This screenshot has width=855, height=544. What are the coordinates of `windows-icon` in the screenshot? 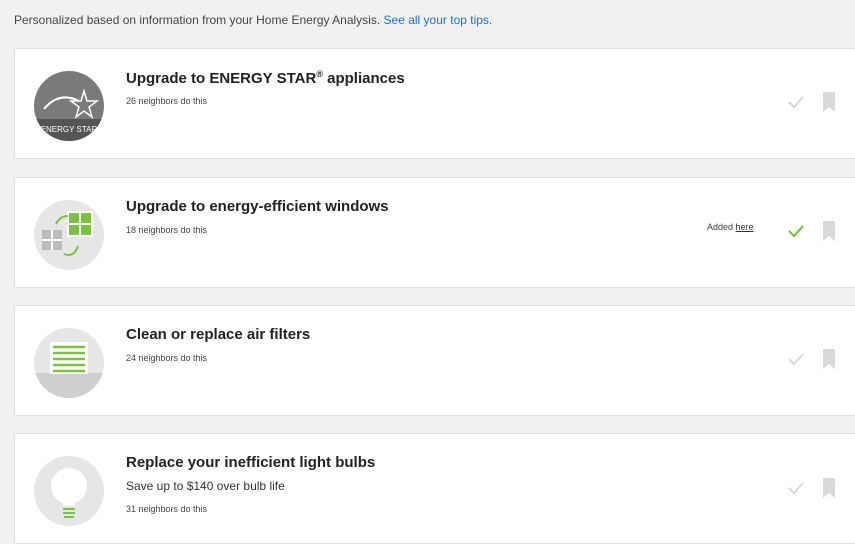 It's located at (69, 235).